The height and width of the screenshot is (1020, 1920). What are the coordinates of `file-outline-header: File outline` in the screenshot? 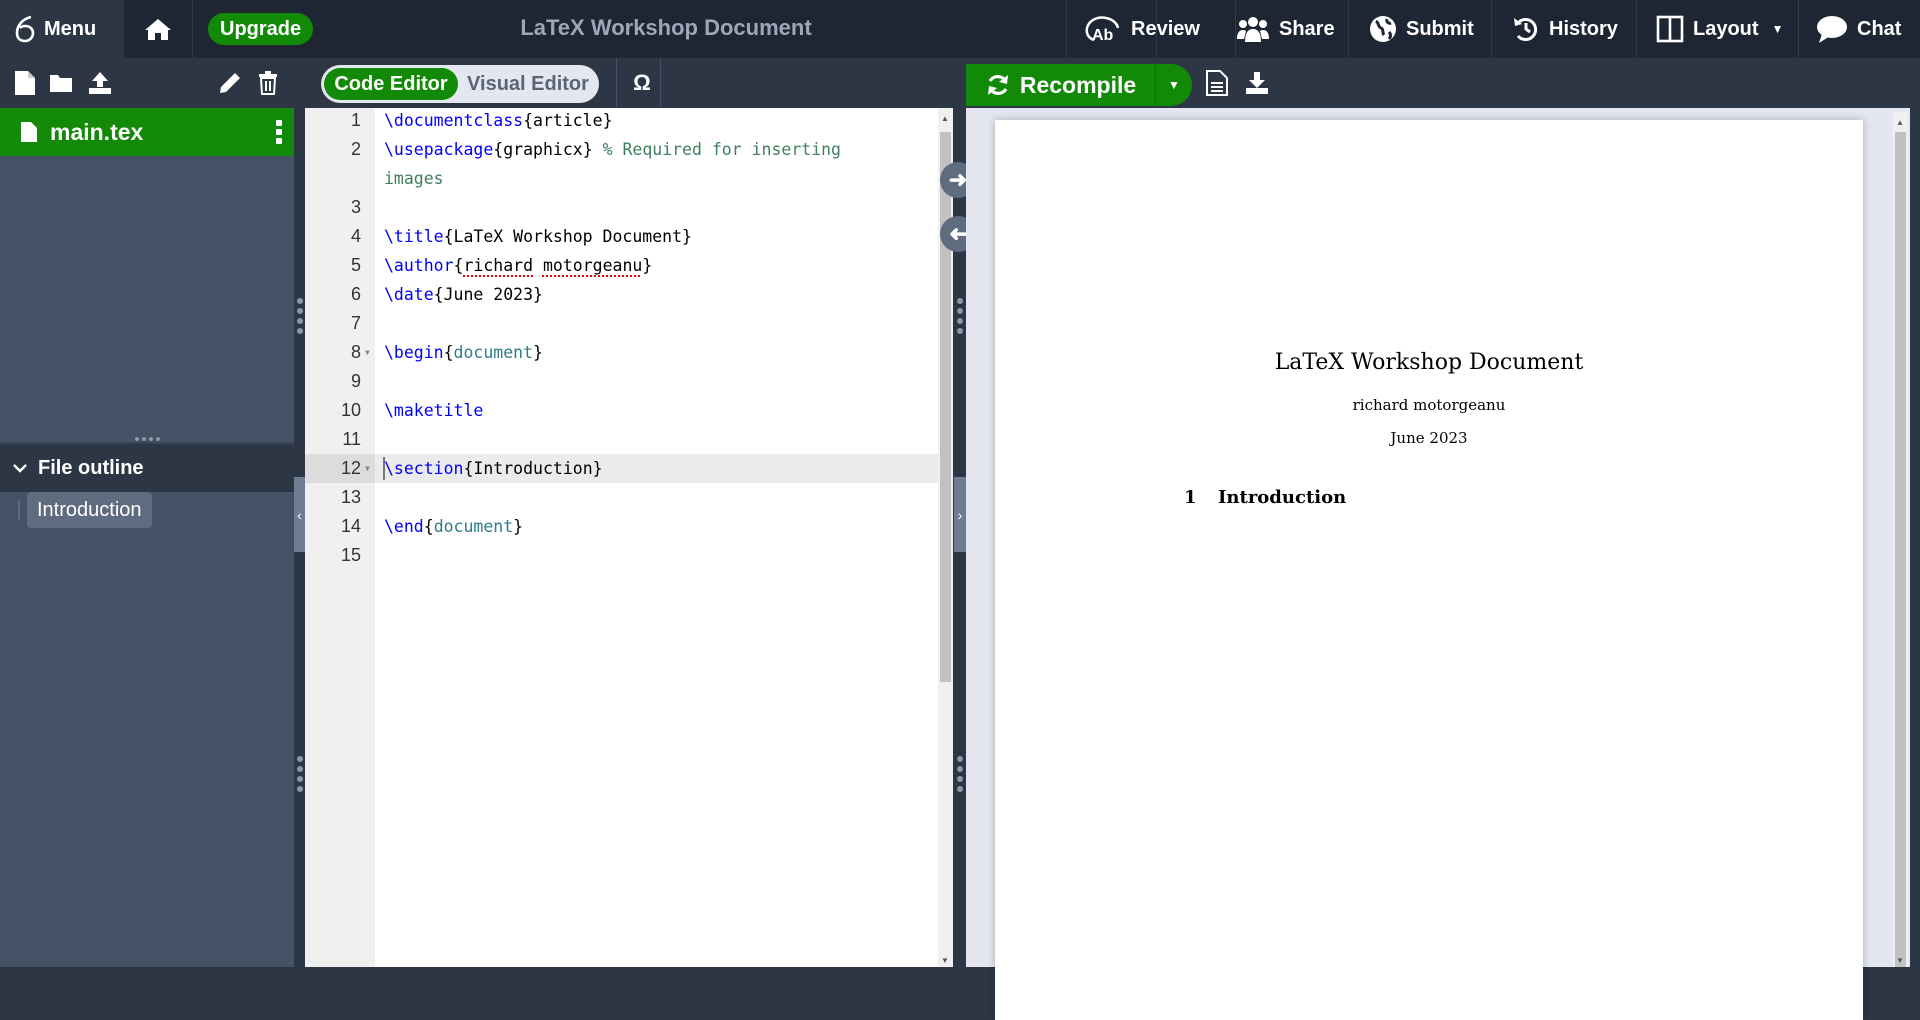 It's located at (147, 468).